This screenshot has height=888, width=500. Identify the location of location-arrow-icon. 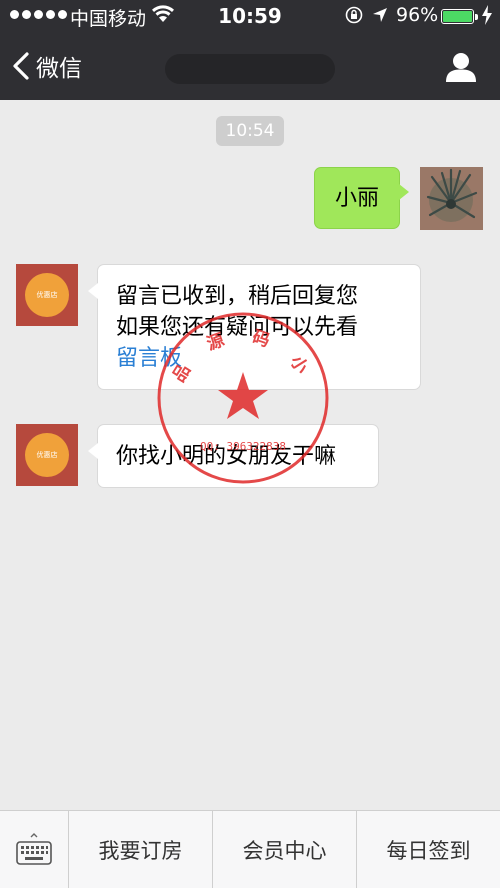
(380, 15).